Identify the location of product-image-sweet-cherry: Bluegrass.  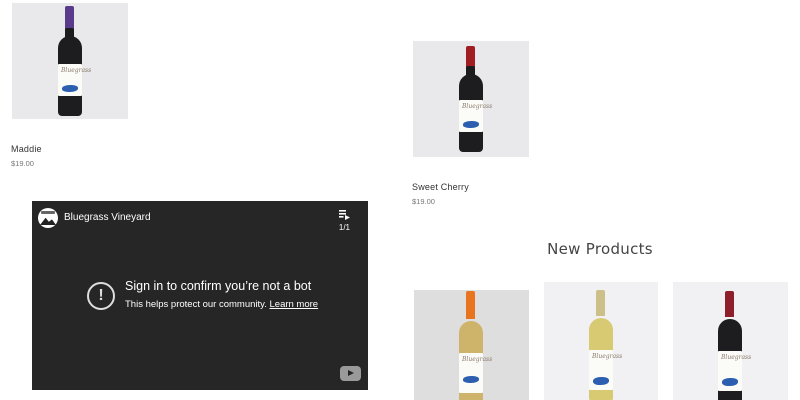
(471, 99).